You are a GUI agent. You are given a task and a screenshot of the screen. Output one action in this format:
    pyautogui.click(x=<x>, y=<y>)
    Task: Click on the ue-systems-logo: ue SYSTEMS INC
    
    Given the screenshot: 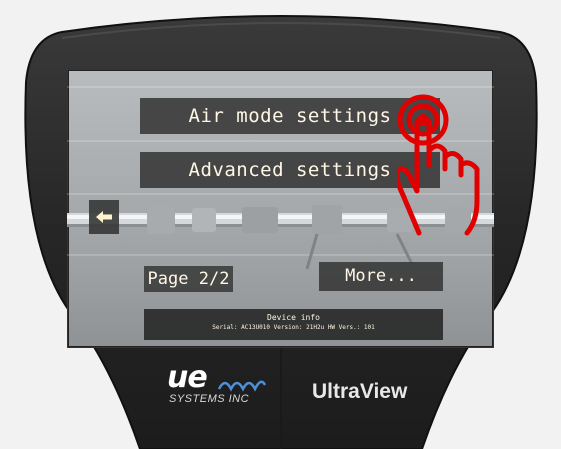 What is the action you would take?
    pyautogui.click(x=220, y=388)
    